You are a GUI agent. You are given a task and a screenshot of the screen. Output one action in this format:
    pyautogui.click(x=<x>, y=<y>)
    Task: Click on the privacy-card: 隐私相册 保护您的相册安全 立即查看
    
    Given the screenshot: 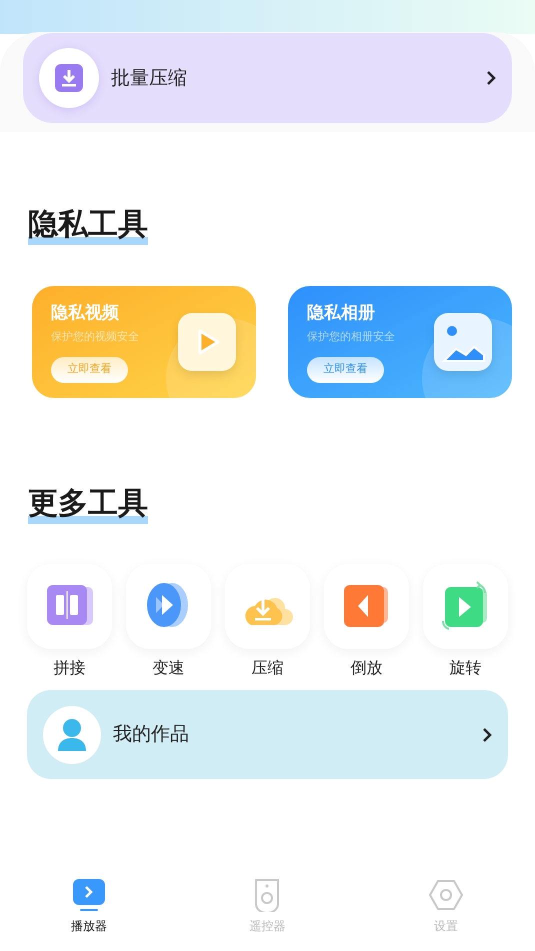 What is the action you would take?
    pyautogui.click(x=400, y=342)
    